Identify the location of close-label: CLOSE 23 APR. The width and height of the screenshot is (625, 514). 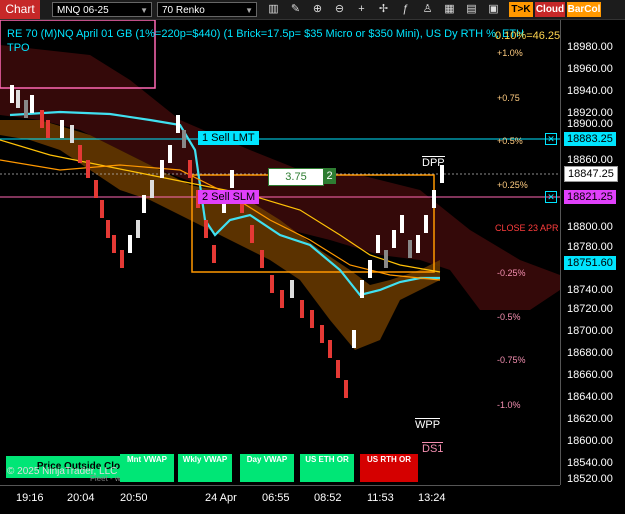
(527, 228).